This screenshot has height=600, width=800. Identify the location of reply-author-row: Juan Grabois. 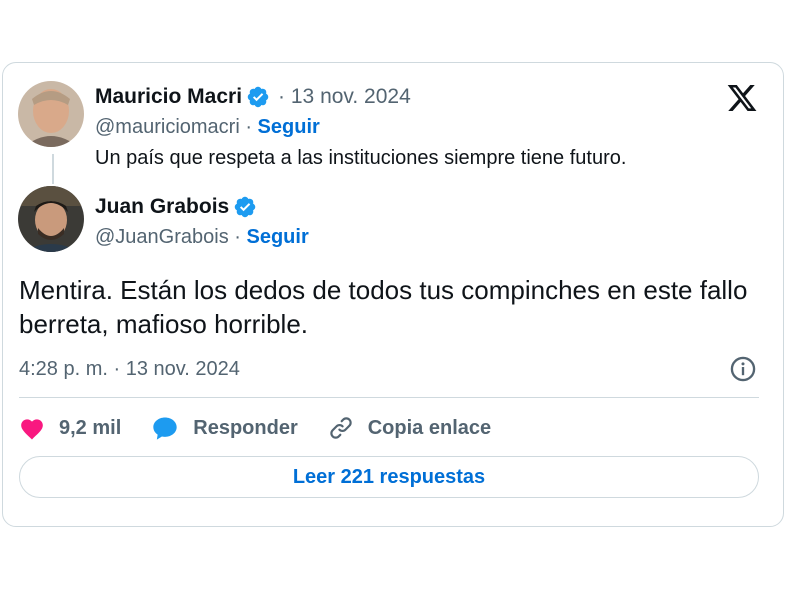
(176, 207).